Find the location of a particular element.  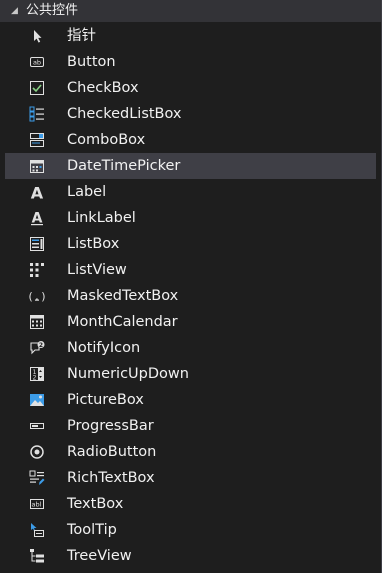

toolbox-item-label: MonthCalendar is located at coordinates (122, 322).